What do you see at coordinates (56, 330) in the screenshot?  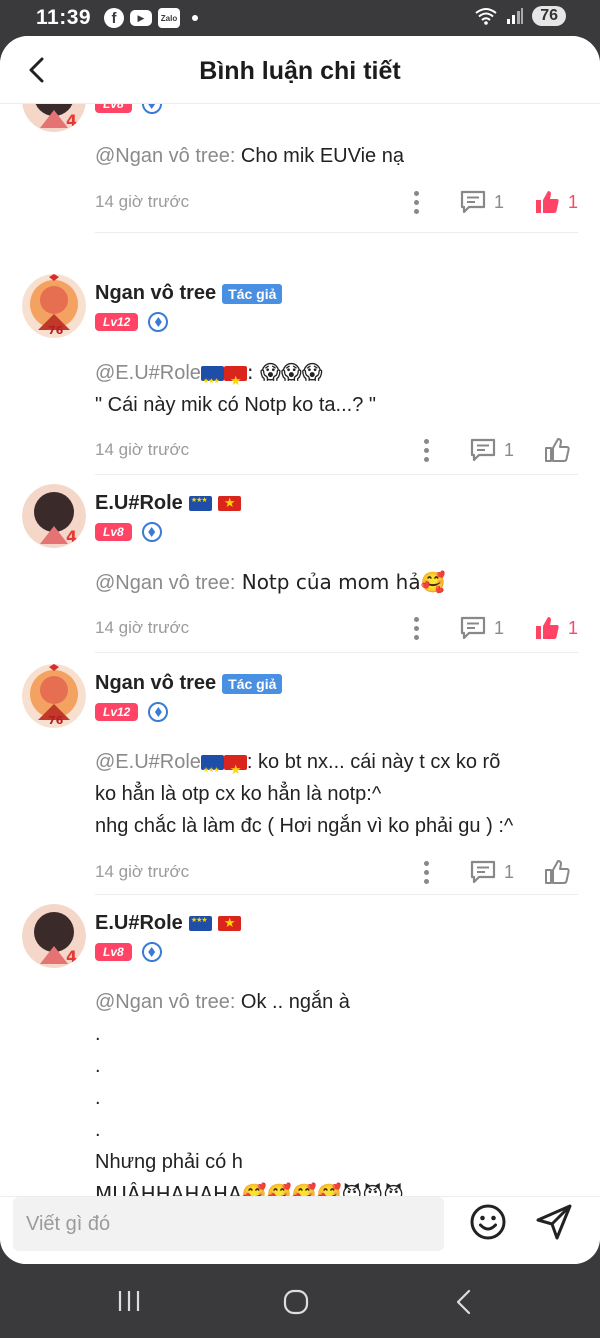 I see `svg-text: 76` at bounding box center [56, 330].